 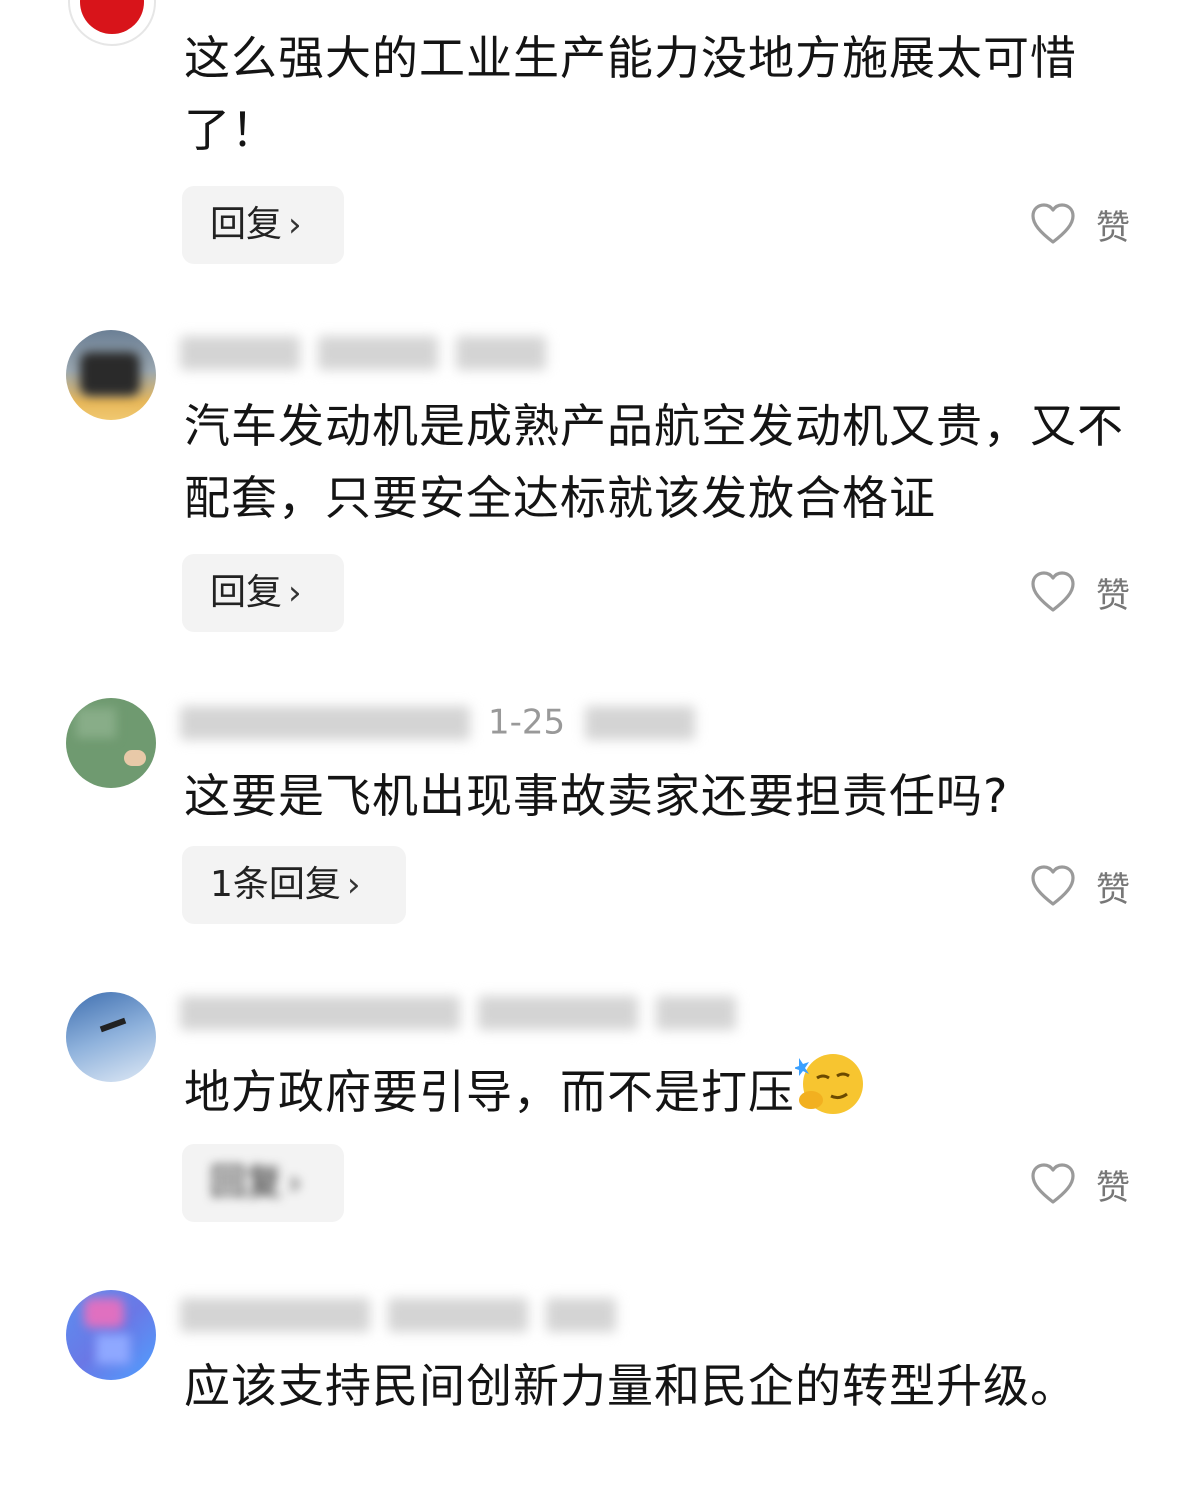 What do you see at coordinates (446, 722) in the screenshot?
I see `username-meta: 1-25` at bounding box center [446, 722].